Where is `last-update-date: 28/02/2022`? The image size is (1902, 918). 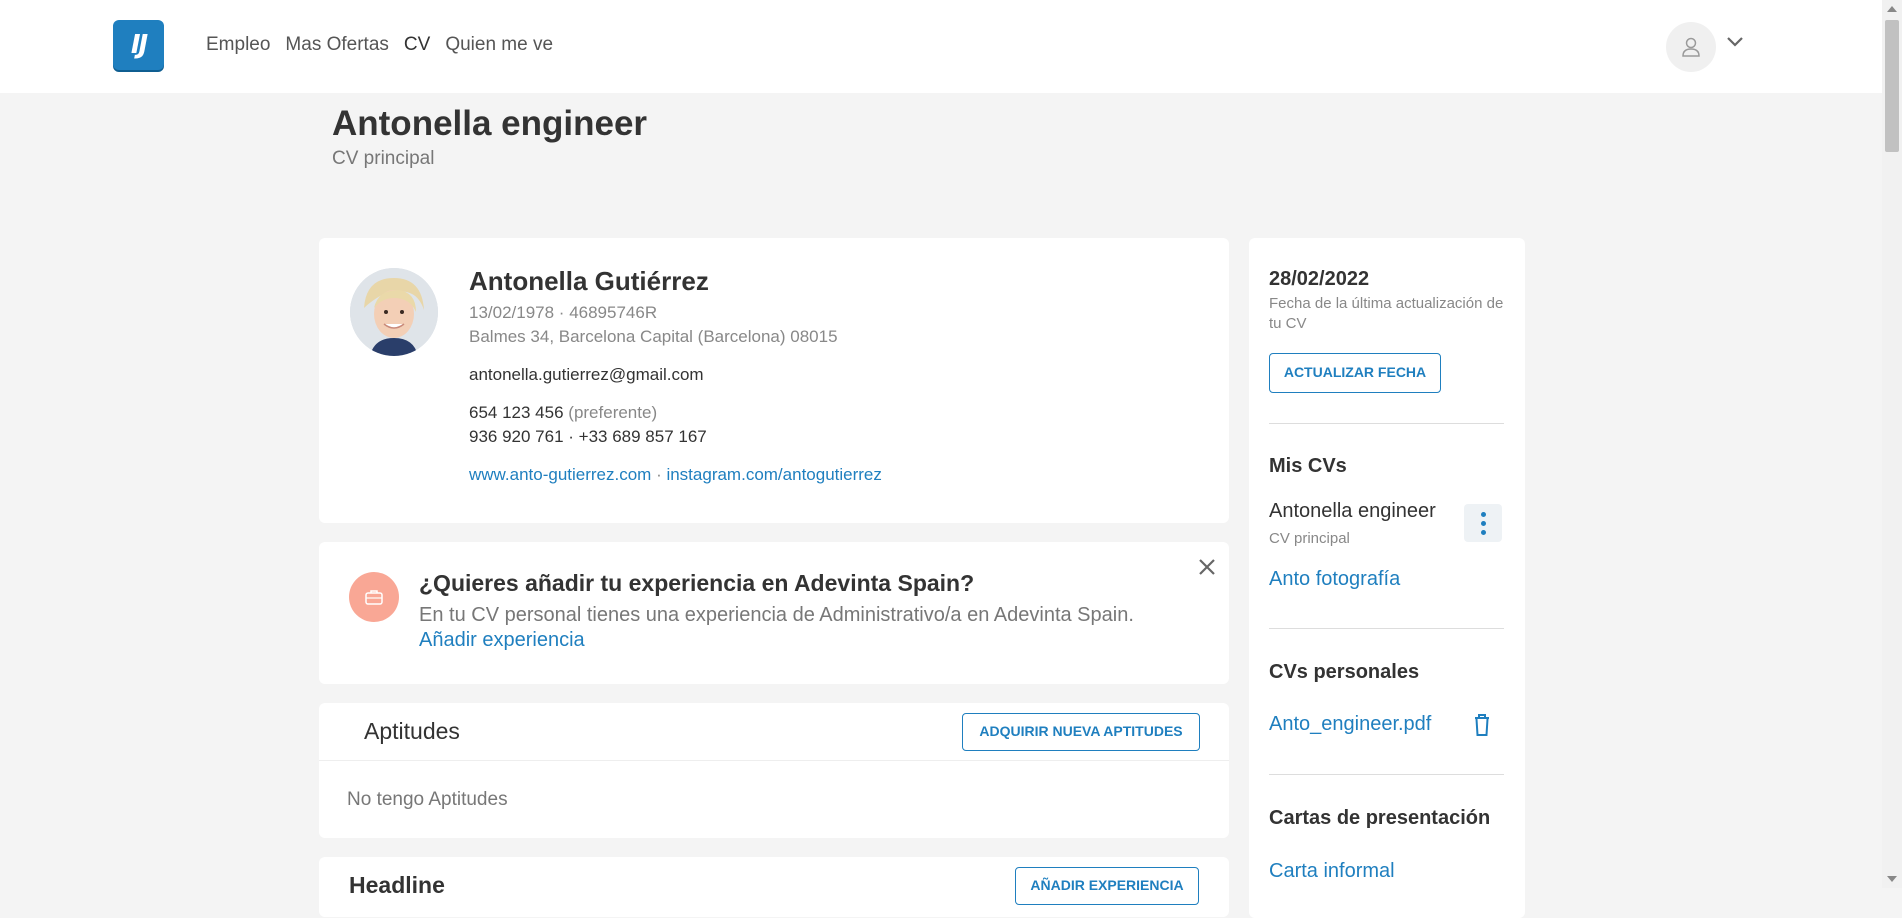
last-update-date: 28/02/2022 is located at coordinates (1319, 279).